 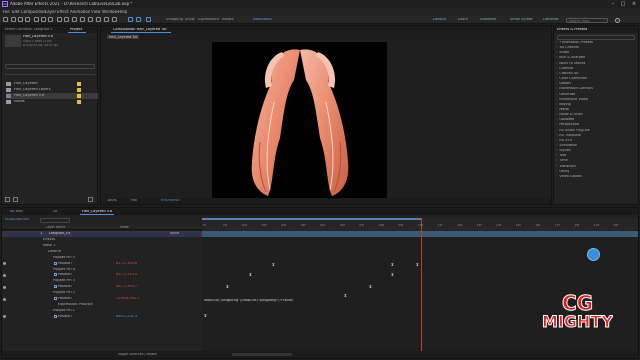 I want to click on home-icon, so click(x=5, y=19).